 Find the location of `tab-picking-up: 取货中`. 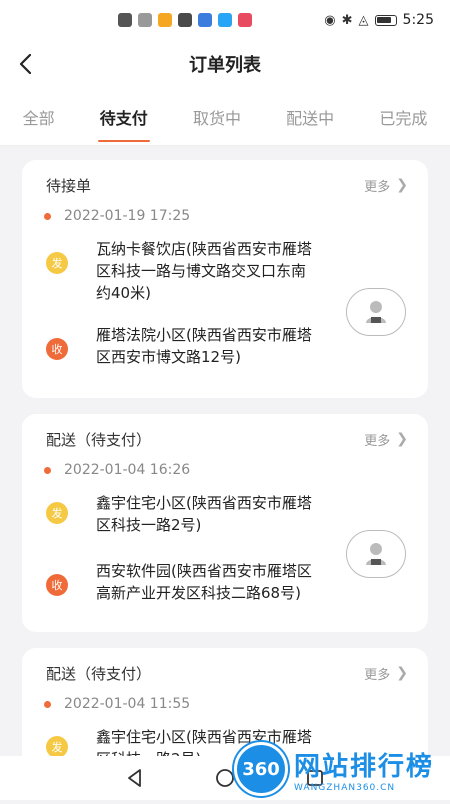

tab-picking-up: 取货中 is located at coordinates (217, 117).